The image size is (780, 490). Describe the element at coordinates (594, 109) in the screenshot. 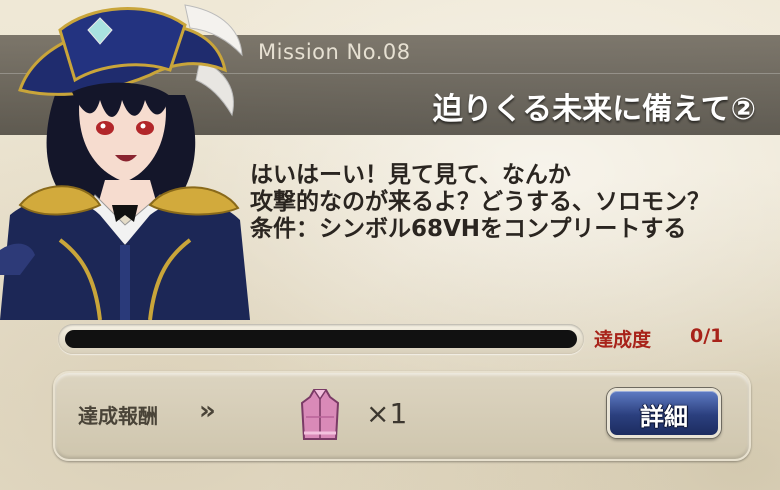

I see `mission-title: 迫りくる未来に備えて②` at that location.